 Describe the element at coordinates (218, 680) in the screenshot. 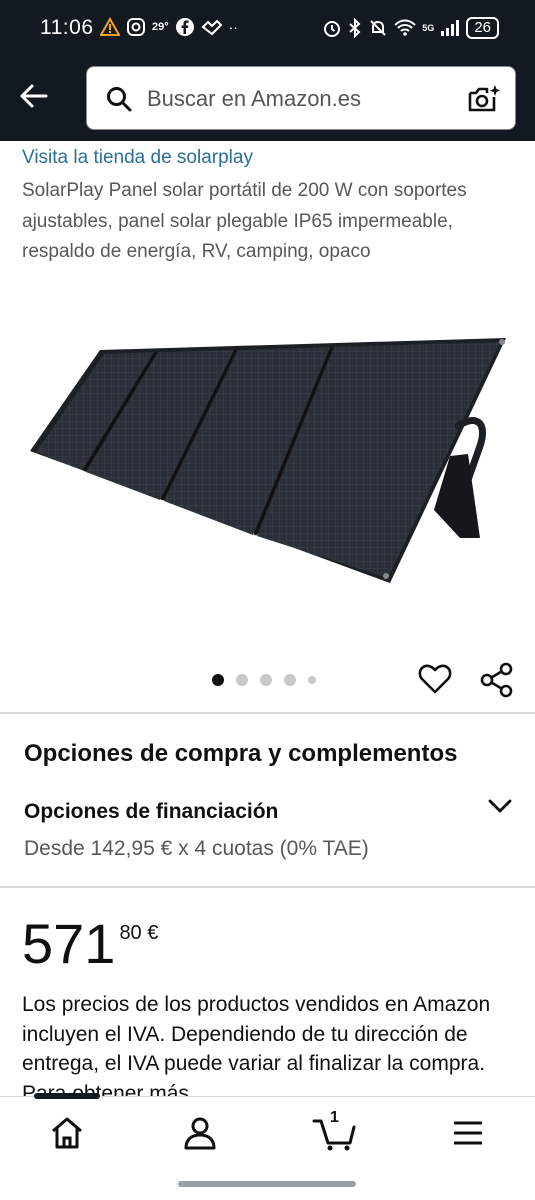

I see `carousel-dot-active` at that location.